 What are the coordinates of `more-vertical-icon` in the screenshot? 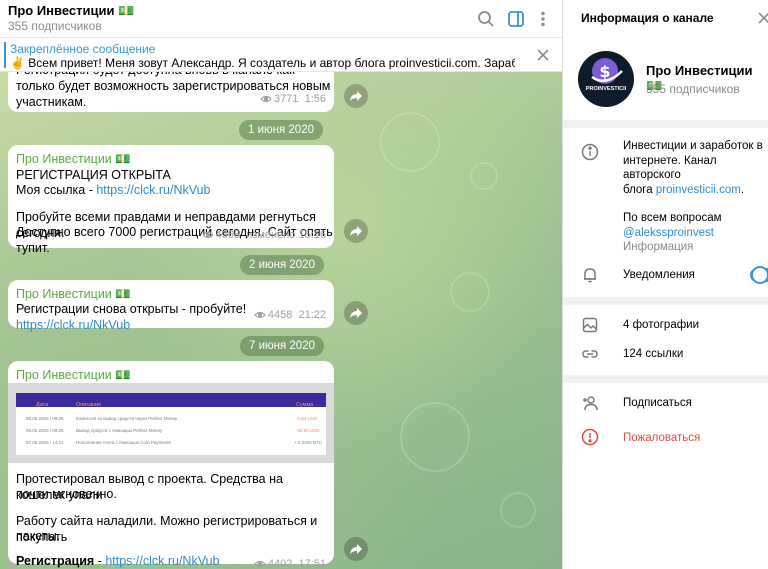 It's located at (543, 19).